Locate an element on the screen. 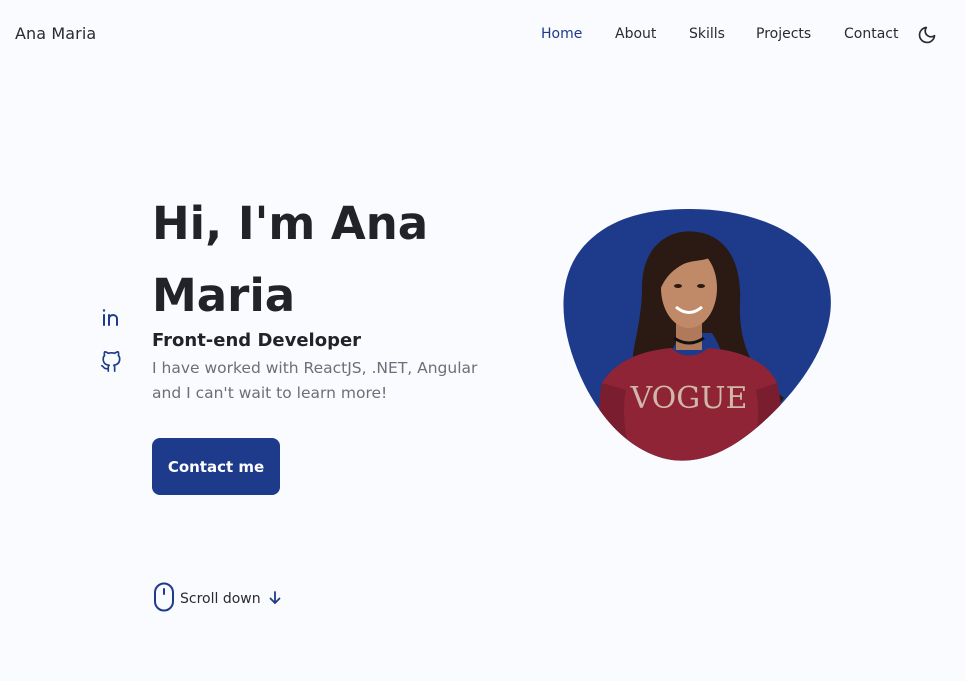 The image size is (965, 681). linkedin-icon is located at coordinates (111, 317).